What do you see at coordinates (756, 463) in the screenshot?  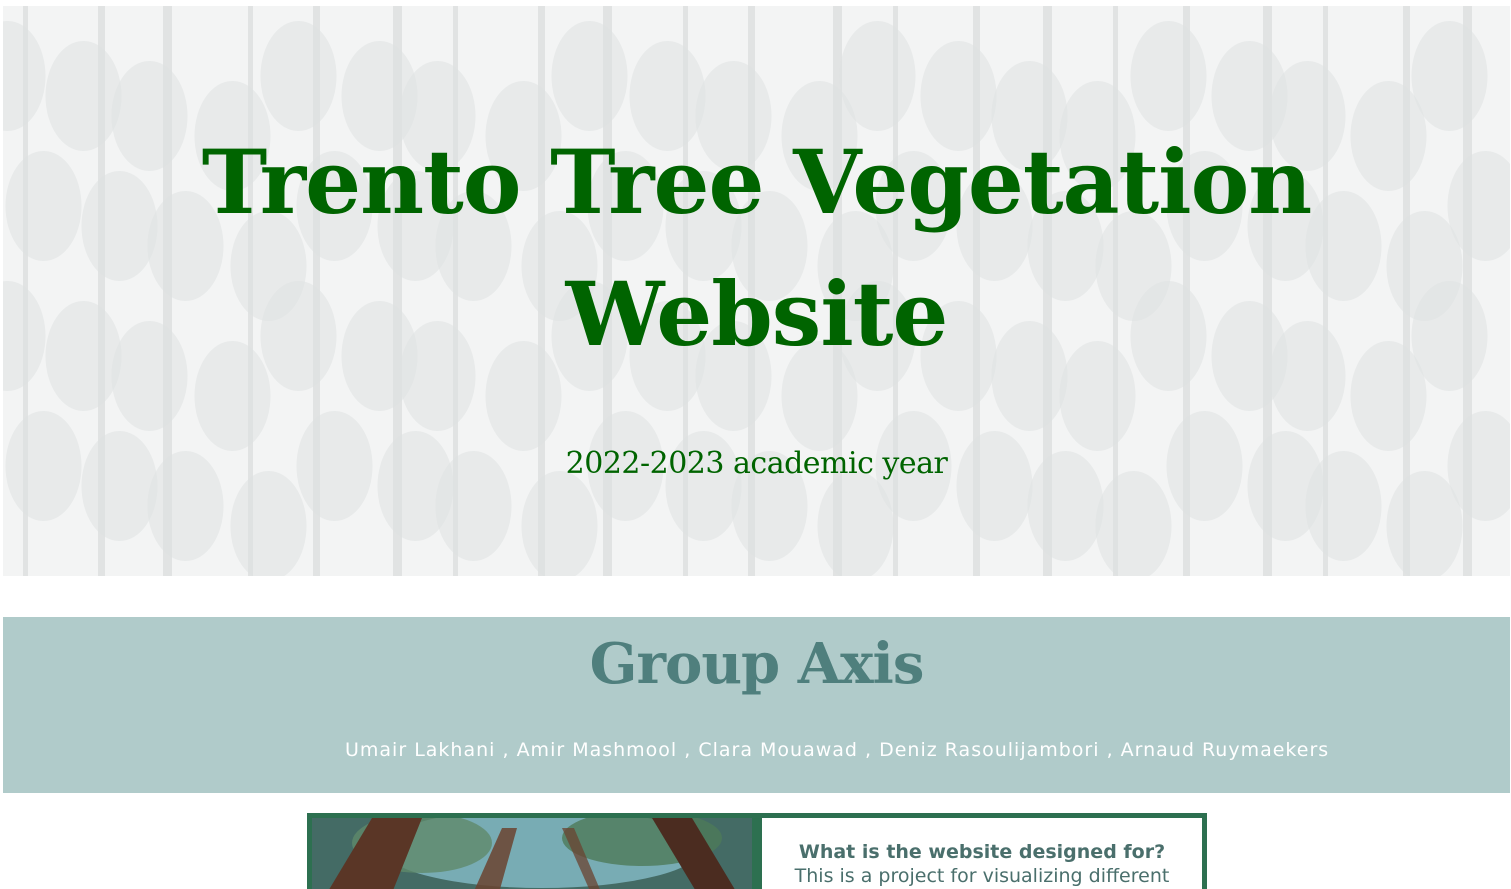 I see `academic-year-subtitle: 2022-2023 academic year` at bounding box center [756, 463].